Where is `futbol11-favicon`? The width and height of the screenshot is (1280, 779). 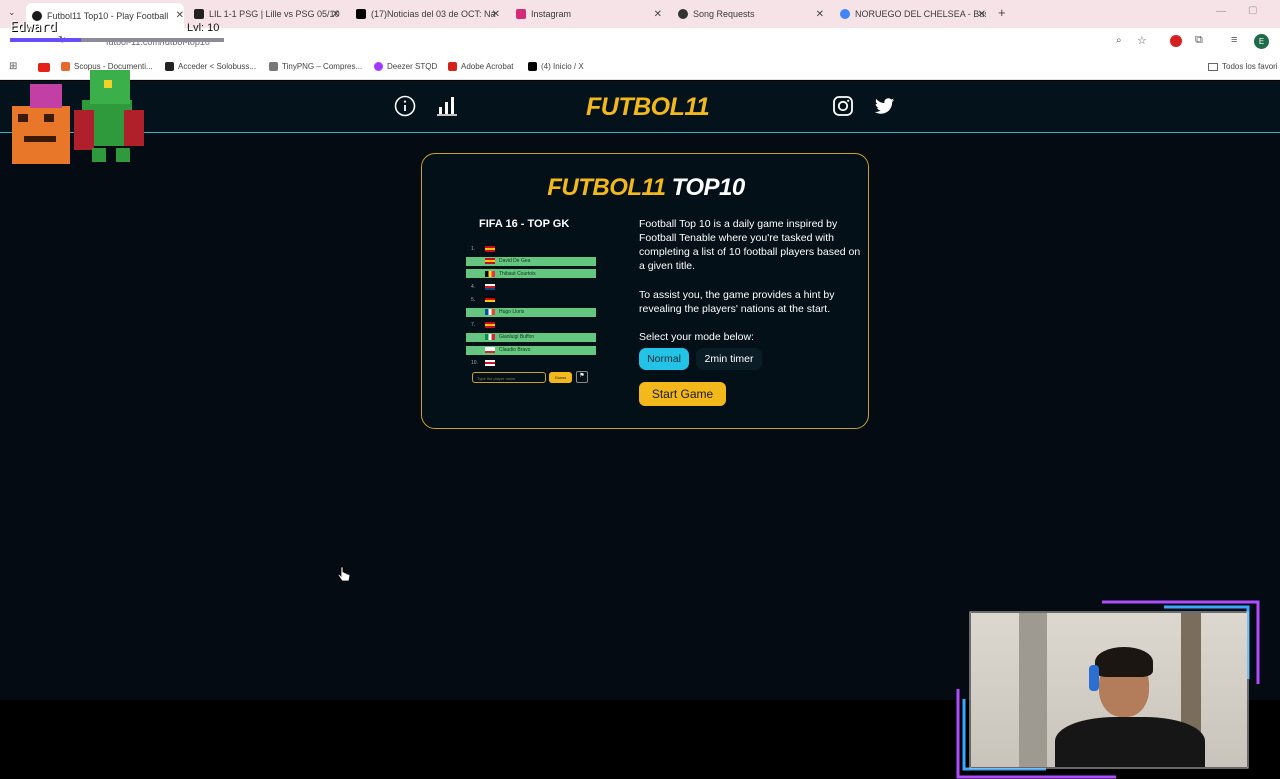
futbol11-favicon is located at coordinates (37, 15).